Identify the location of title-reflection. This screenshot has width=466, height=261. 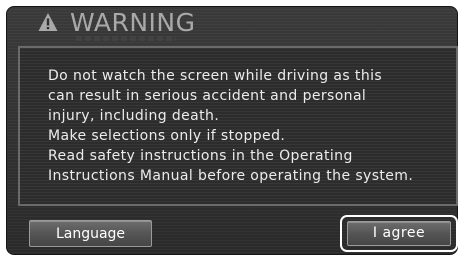
(126, 38).